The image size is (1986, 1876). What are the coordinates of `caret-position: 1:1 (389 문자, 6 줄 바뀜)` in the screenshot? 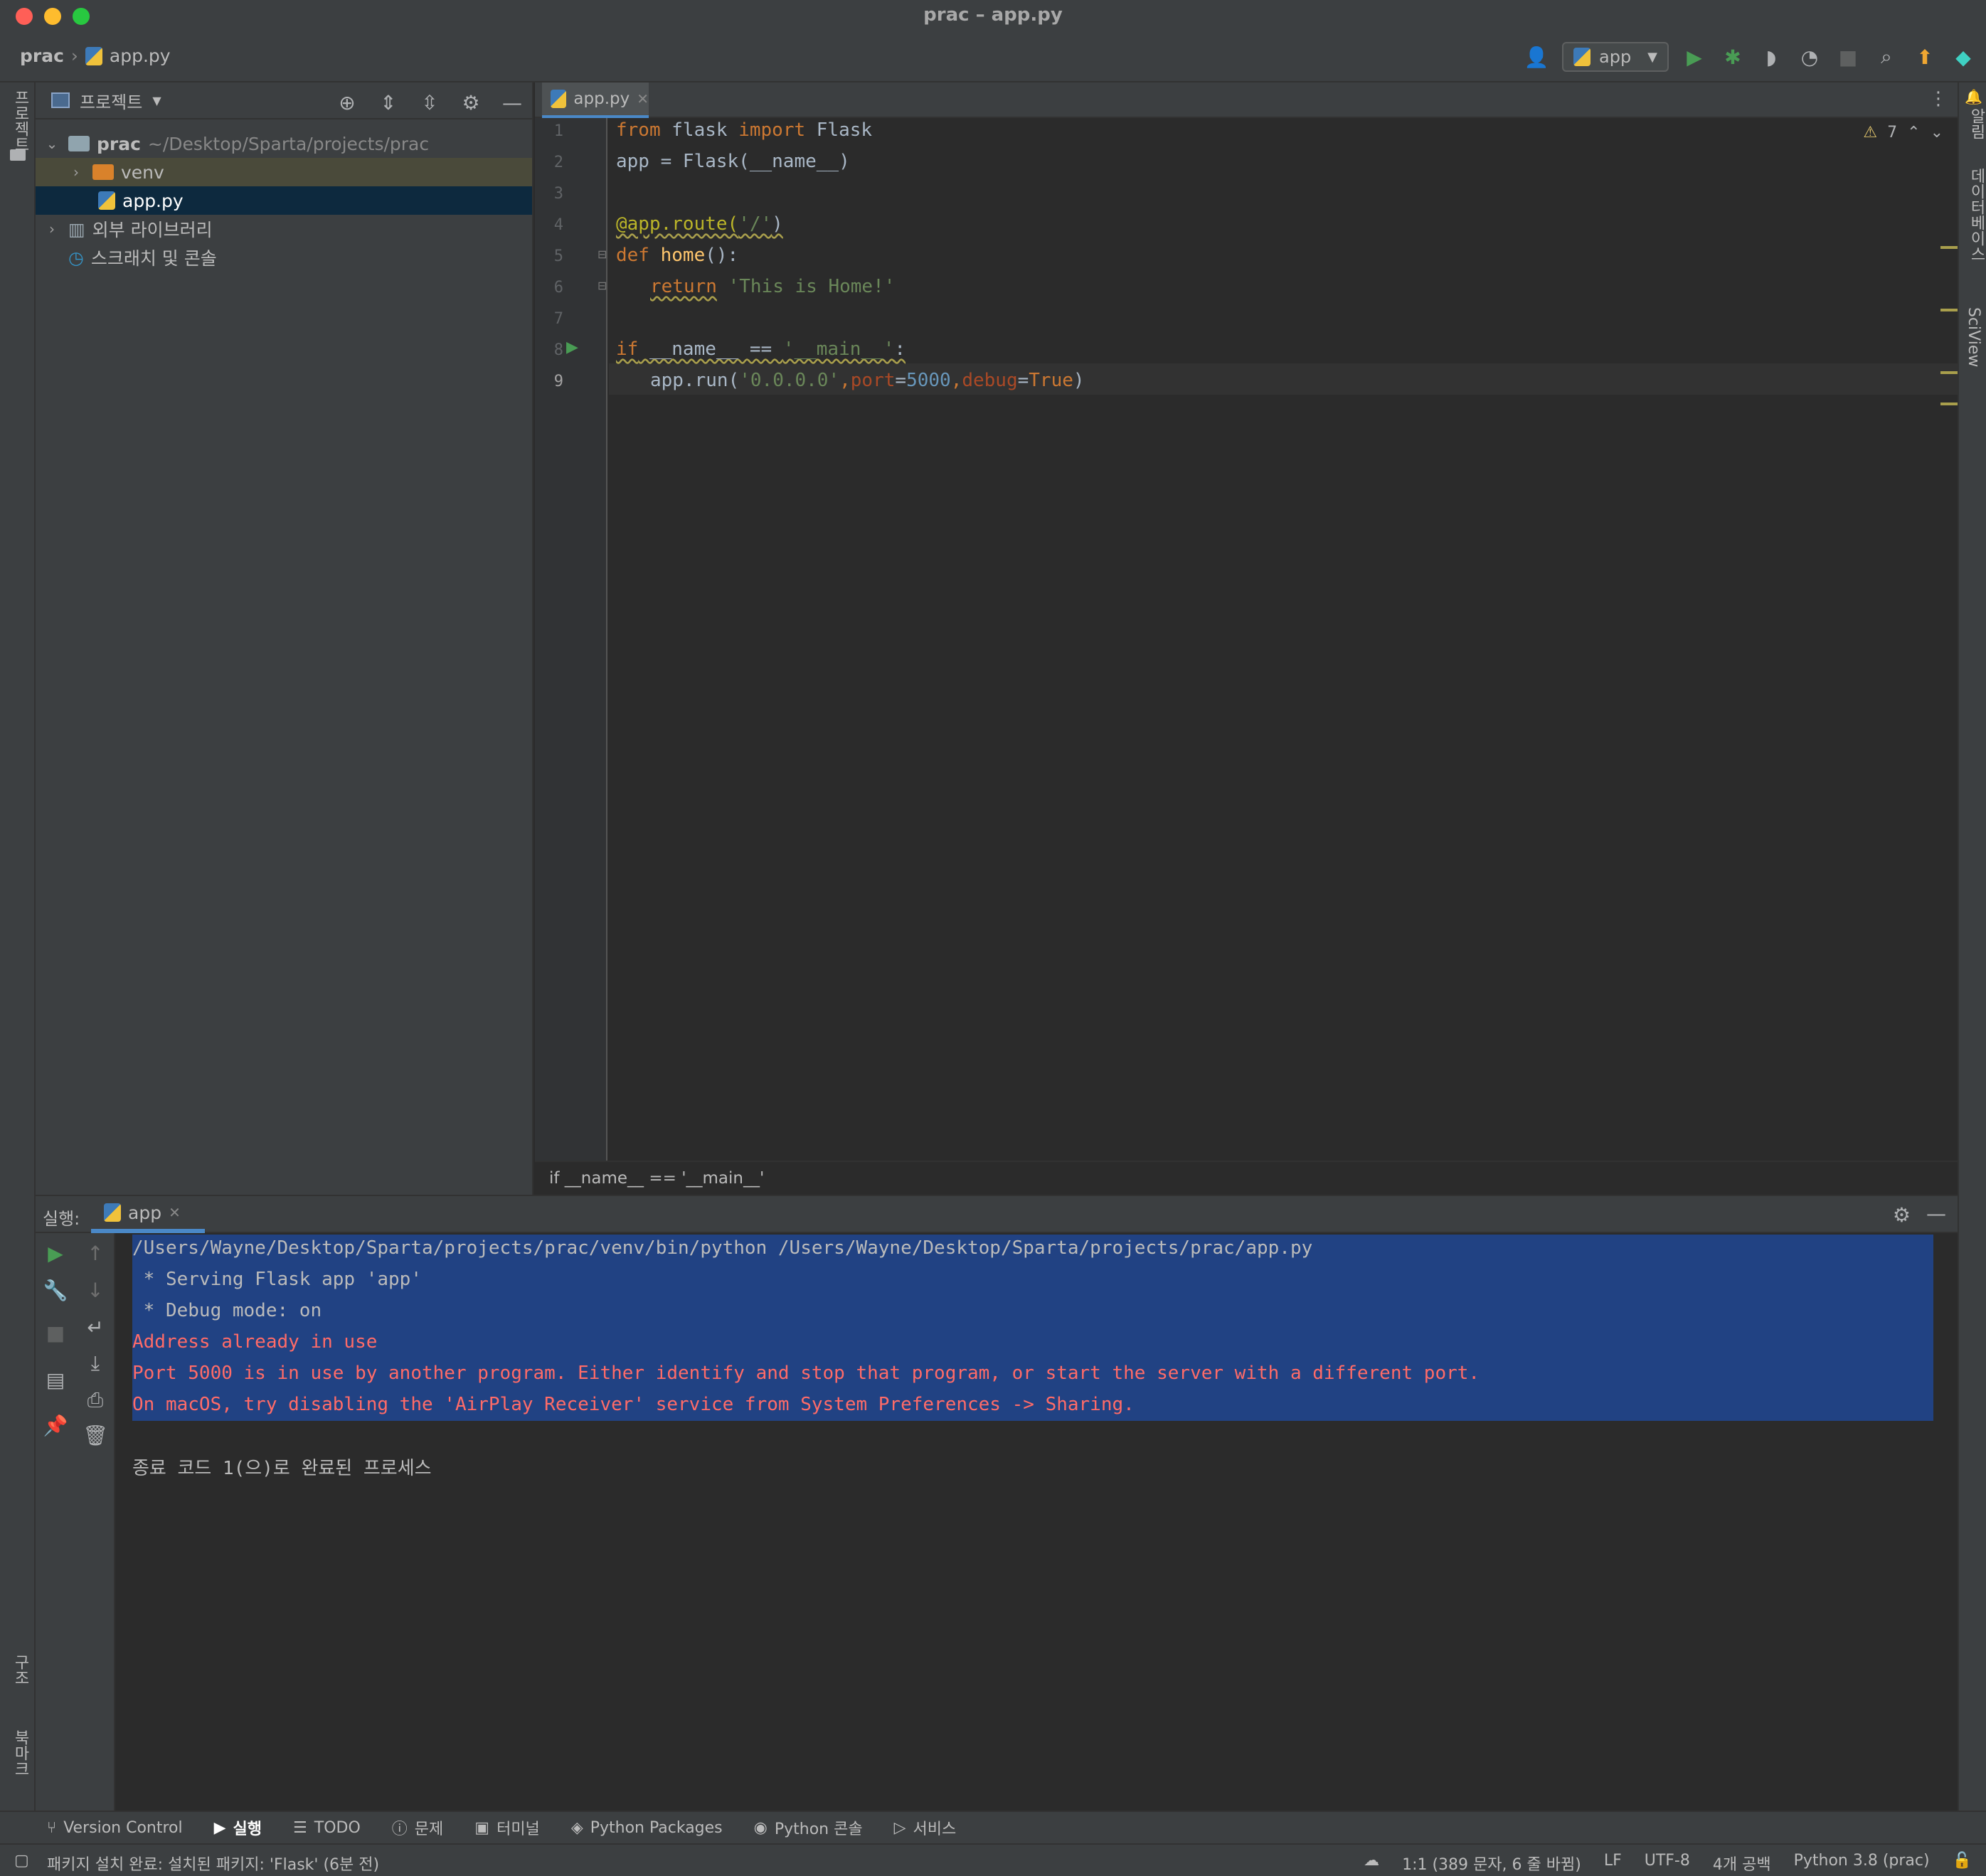 It's located at (1491, 1863).